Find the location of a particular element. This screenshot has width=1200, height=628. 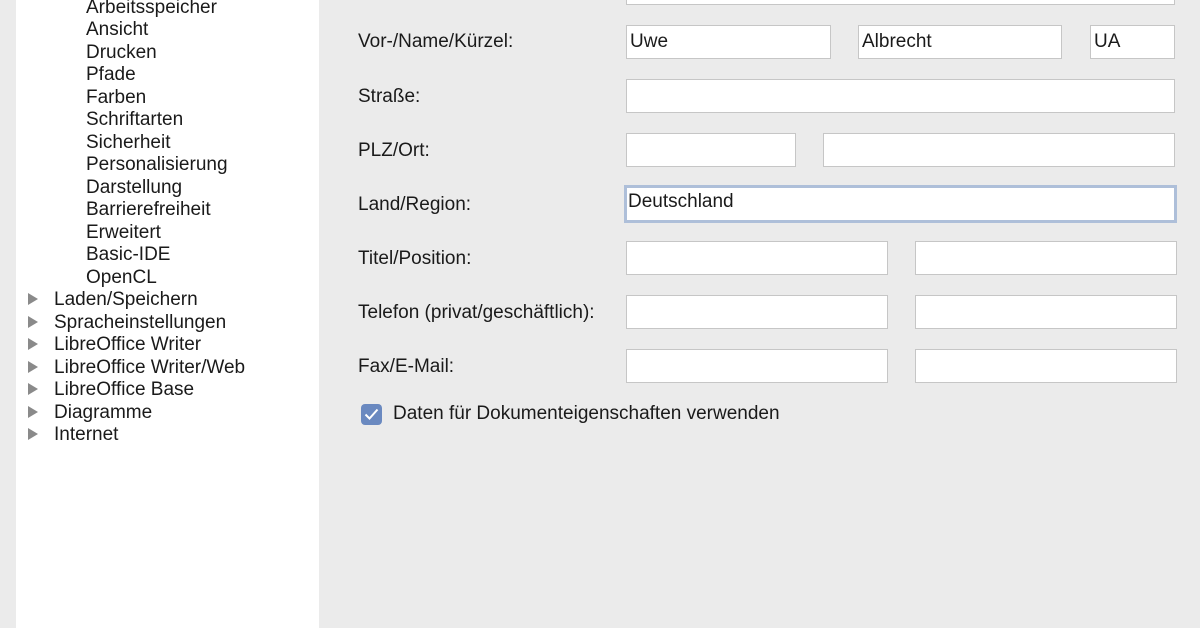

country-field: Deutschland is located at coordinates (900, 204).